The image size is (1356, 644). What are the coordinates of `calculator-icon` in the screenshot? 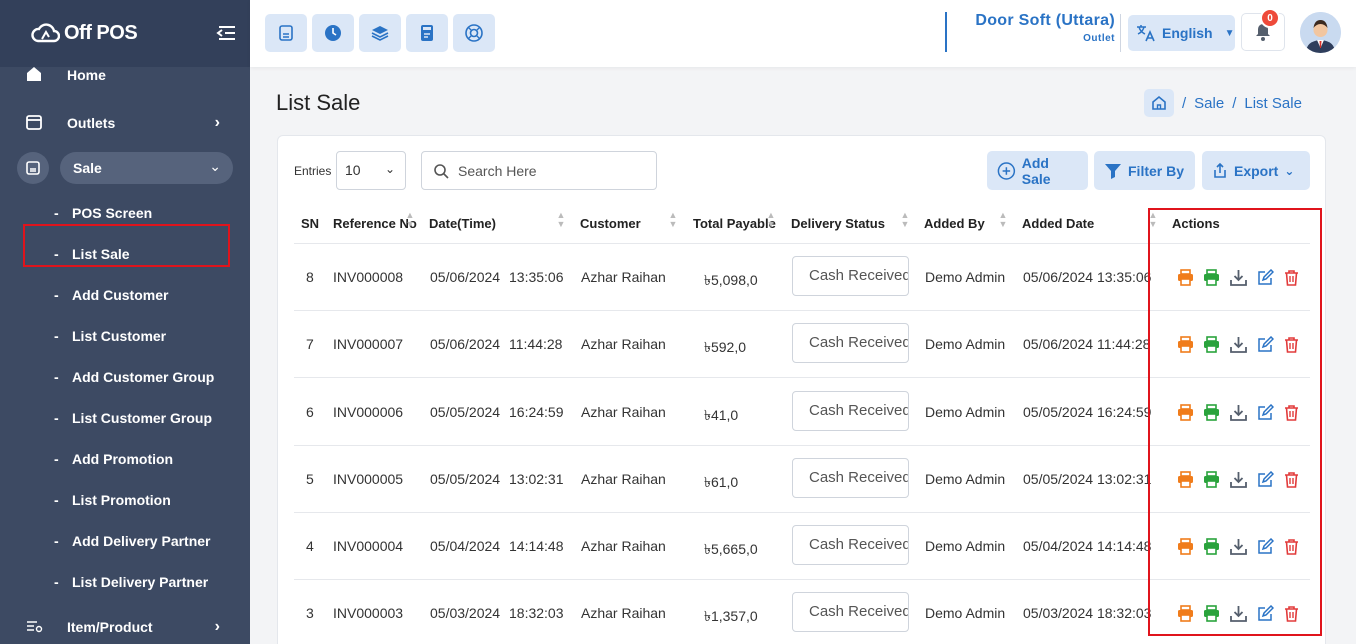 It's located at (427, 33).